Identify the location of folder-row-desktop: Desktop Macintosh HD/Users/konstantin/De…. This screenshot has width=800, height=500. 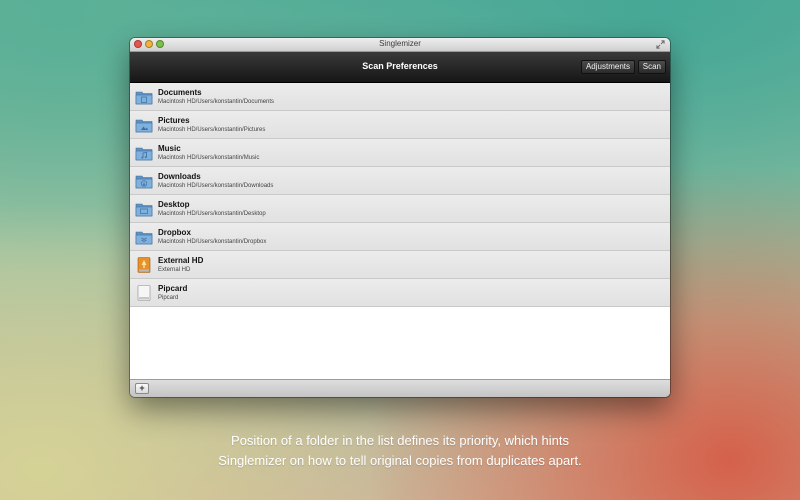
(400, 209).